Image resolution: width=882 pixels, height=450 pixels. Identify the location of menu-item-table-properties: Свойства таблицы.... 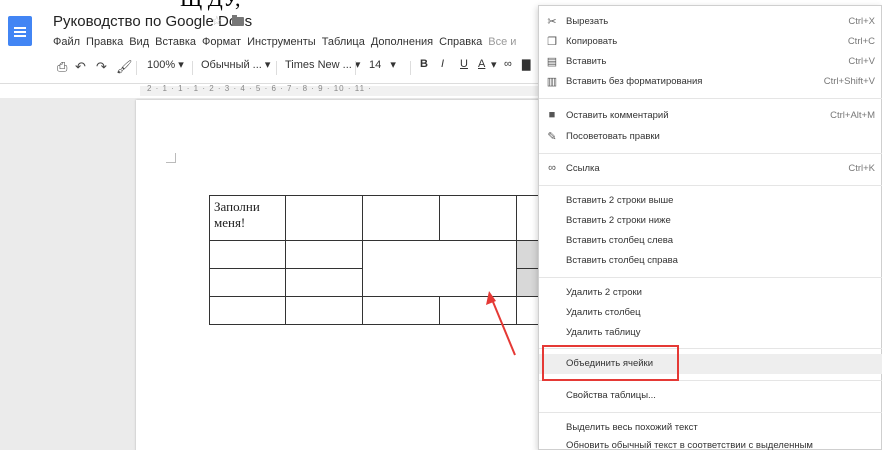
(710, 396).